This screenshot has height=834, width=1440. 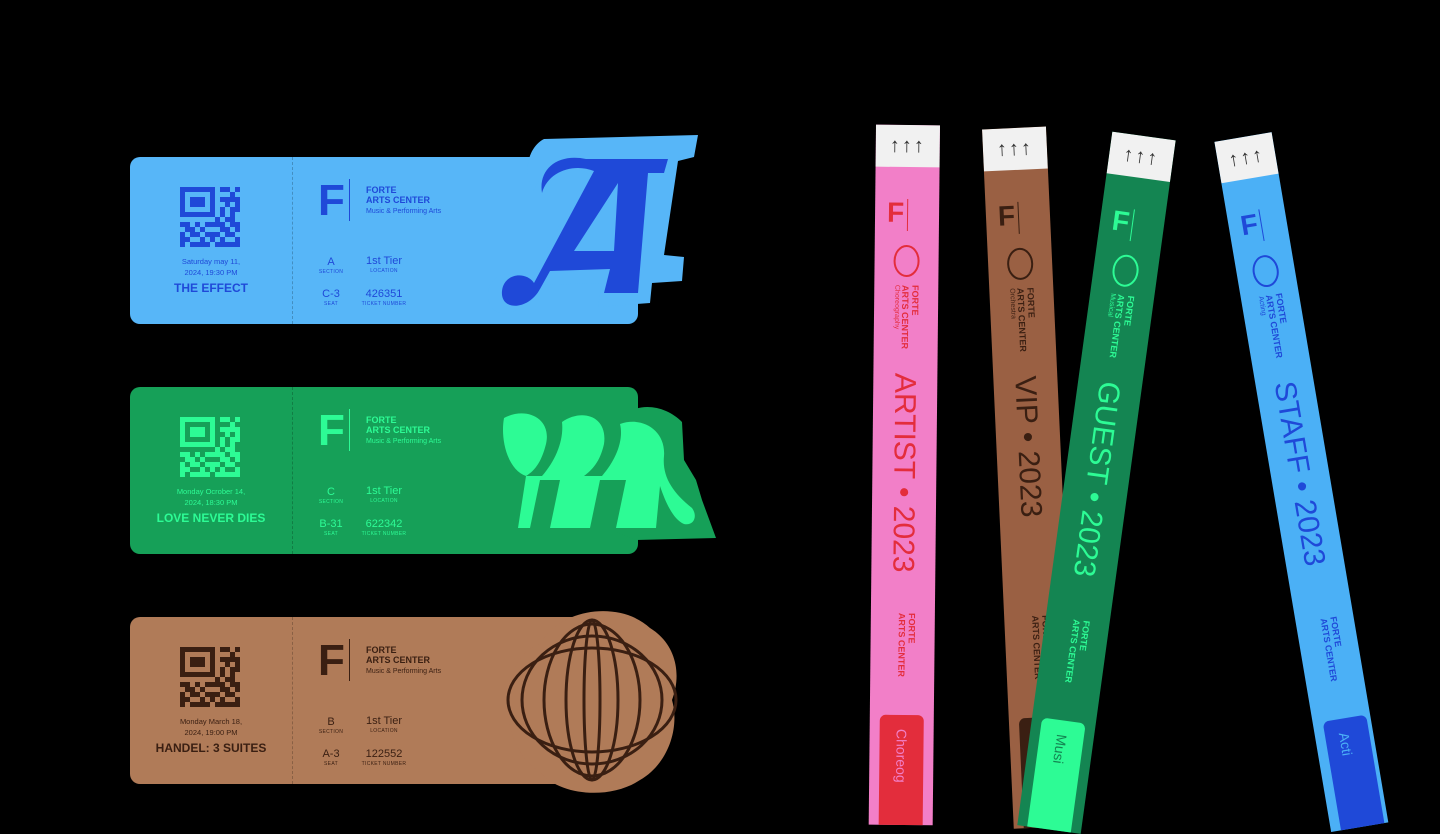 What do you see at coordinates (331, 492) in the screenshot?
I see `section-value: C` at bounding box center [331, 492].